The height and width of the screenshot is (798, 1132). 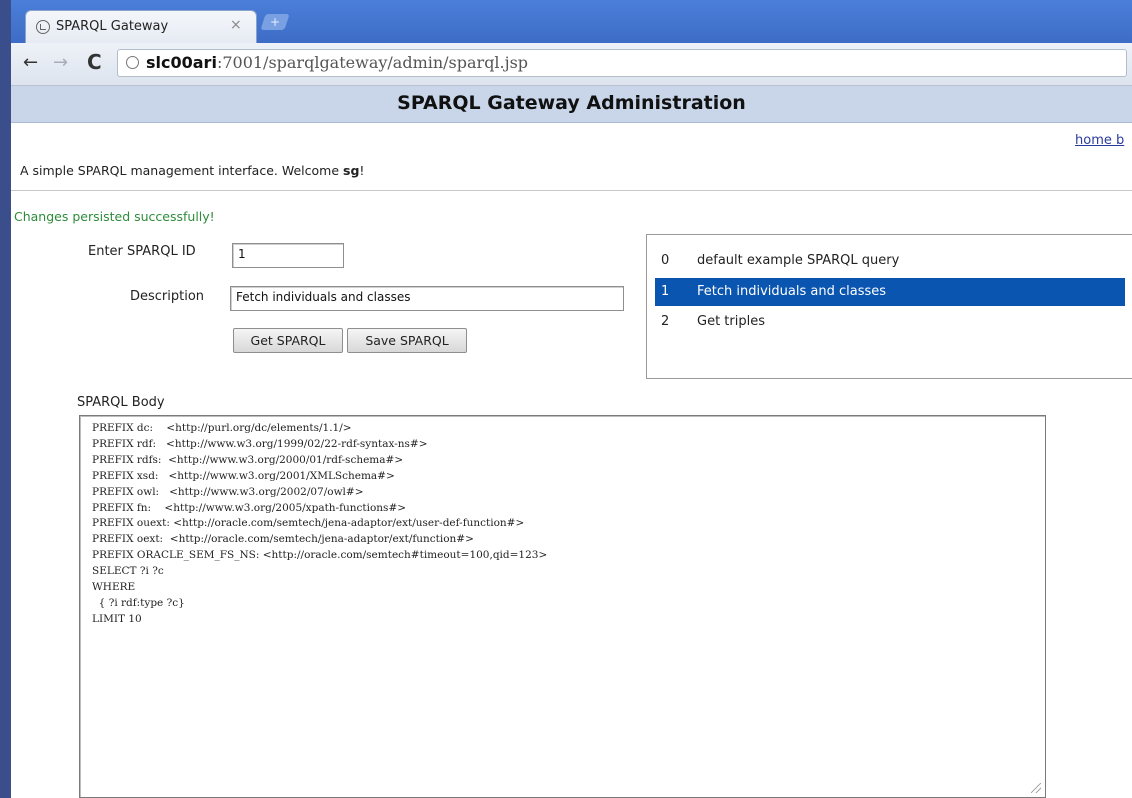 What do you see at coordinates (427, 298) in the screenshot?
I see `description-input: Fetch individuals and classes` at bounding box center [427, 298].